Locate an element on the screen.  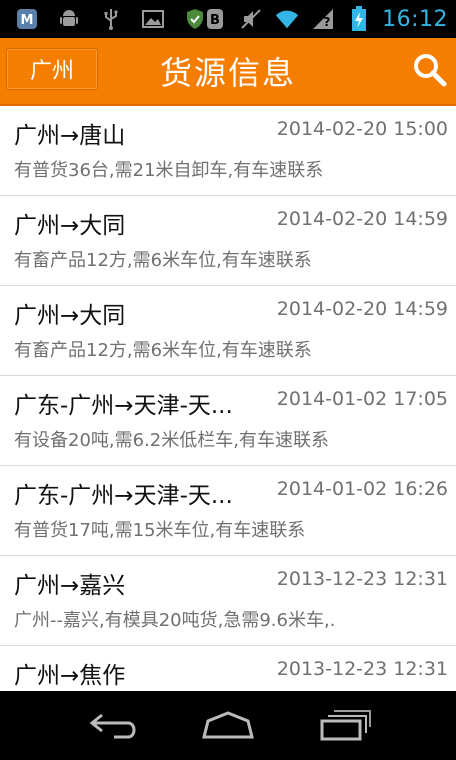
item-date: 2014-01-02 16:26 is located at coordinates (362, 489).